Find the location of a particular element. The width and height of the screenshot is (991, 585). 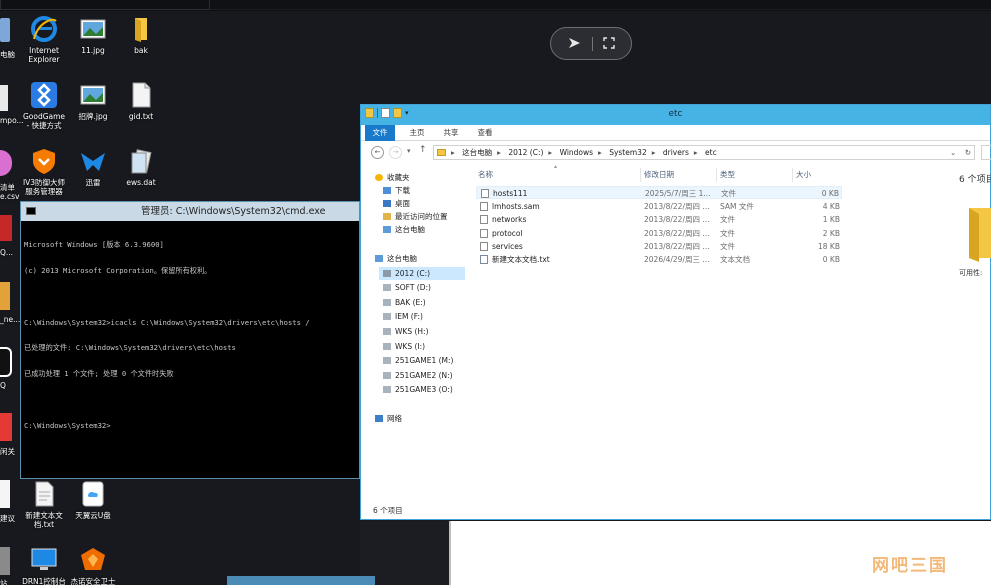

desktop-icon-goodgame: GoodGame - 快捷方式 is located at coordinates (44, 105).